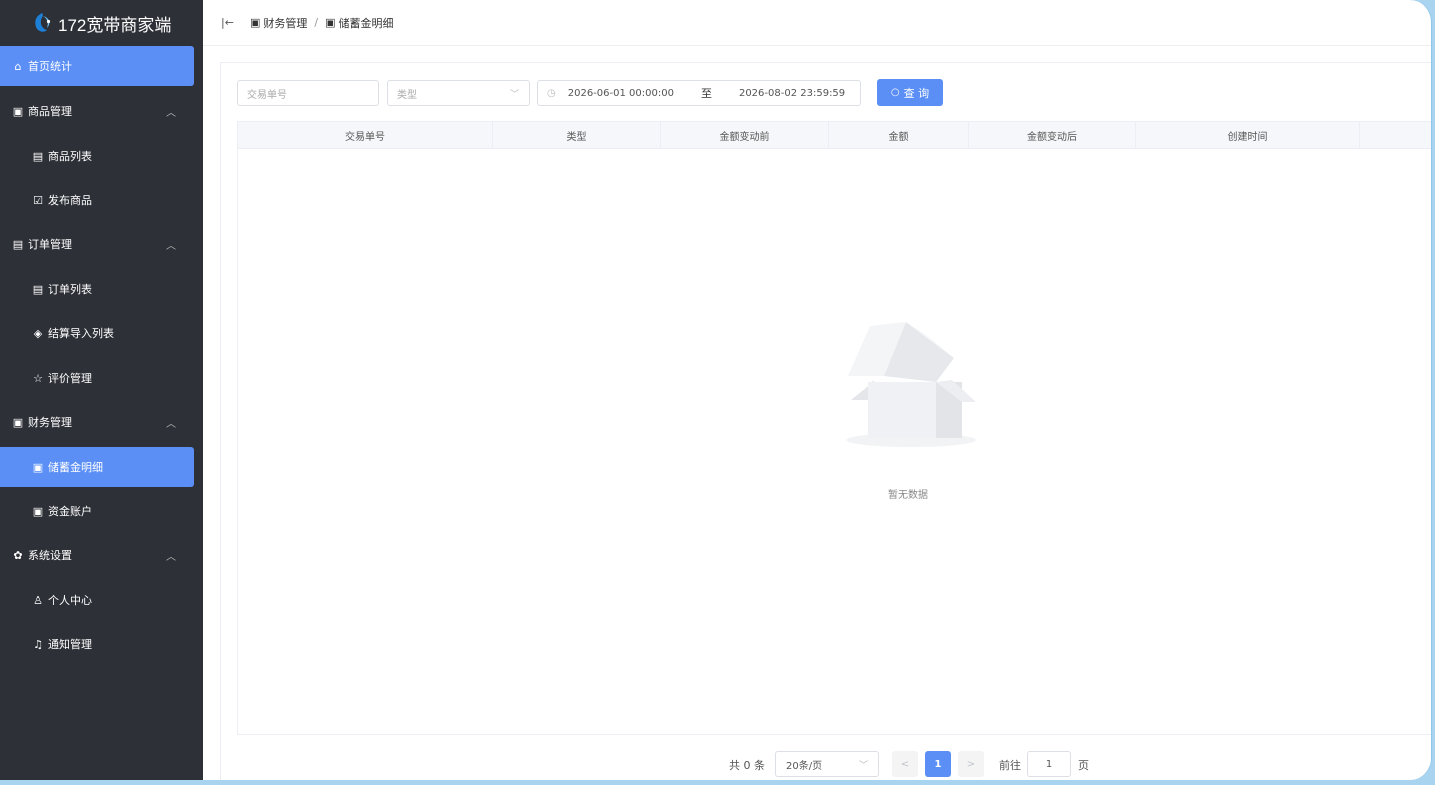 The height and width of the screenshot is (785, 1435). Describe the element at coordinates (18, 244) in the screenshot. I see `order-icon: ▤` at that location.